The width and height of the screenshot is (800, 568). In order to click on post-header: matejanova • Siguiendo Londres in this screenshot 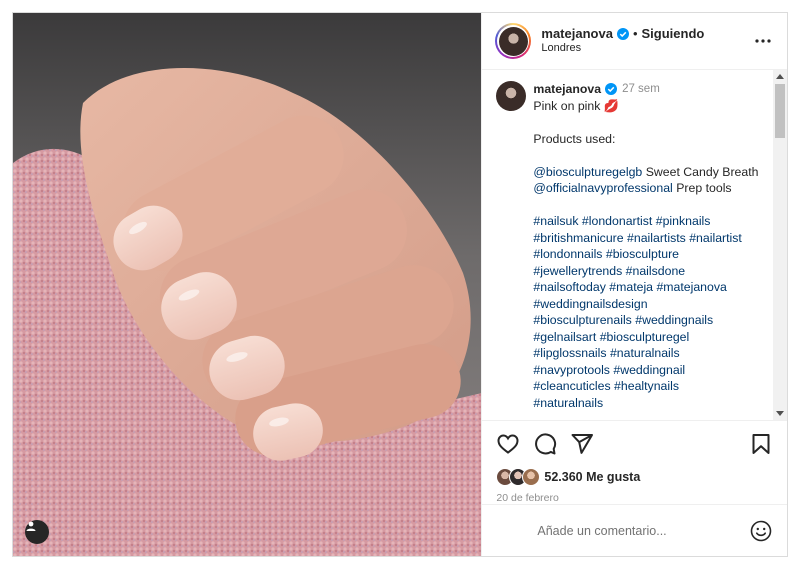, I will do `click(634, 41)`.